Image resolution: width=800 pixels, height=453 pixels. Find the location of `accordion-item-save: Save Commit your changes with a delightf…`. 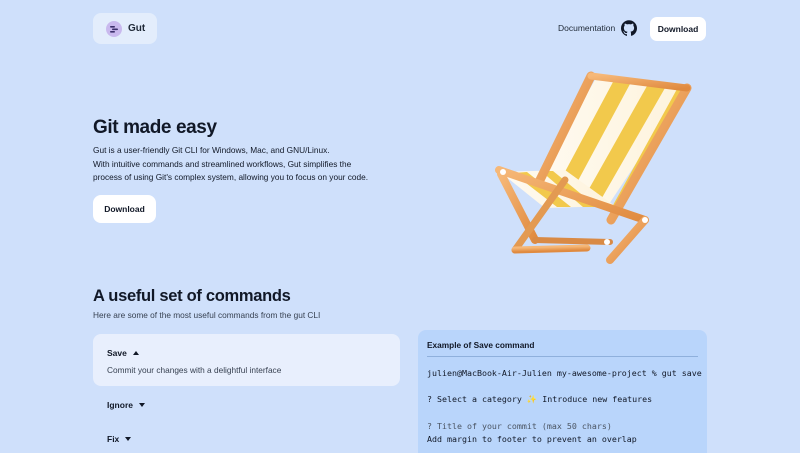

accordion-item-save: Save Commit your changes with a delightf… is located at coordinates (246, 360).